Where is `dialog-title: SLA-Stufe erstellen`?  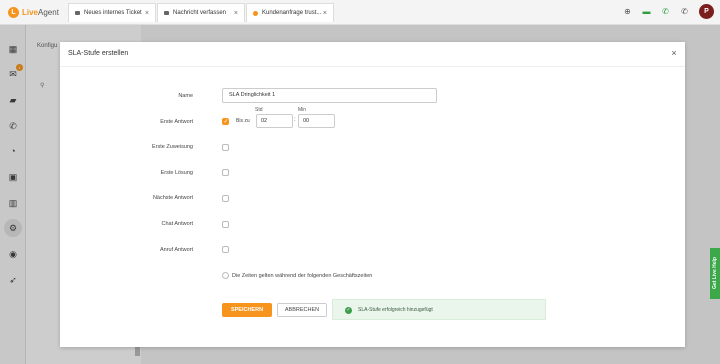
dialog-title: SLA-Stufe erstellen is located at coordinates (98, 53).